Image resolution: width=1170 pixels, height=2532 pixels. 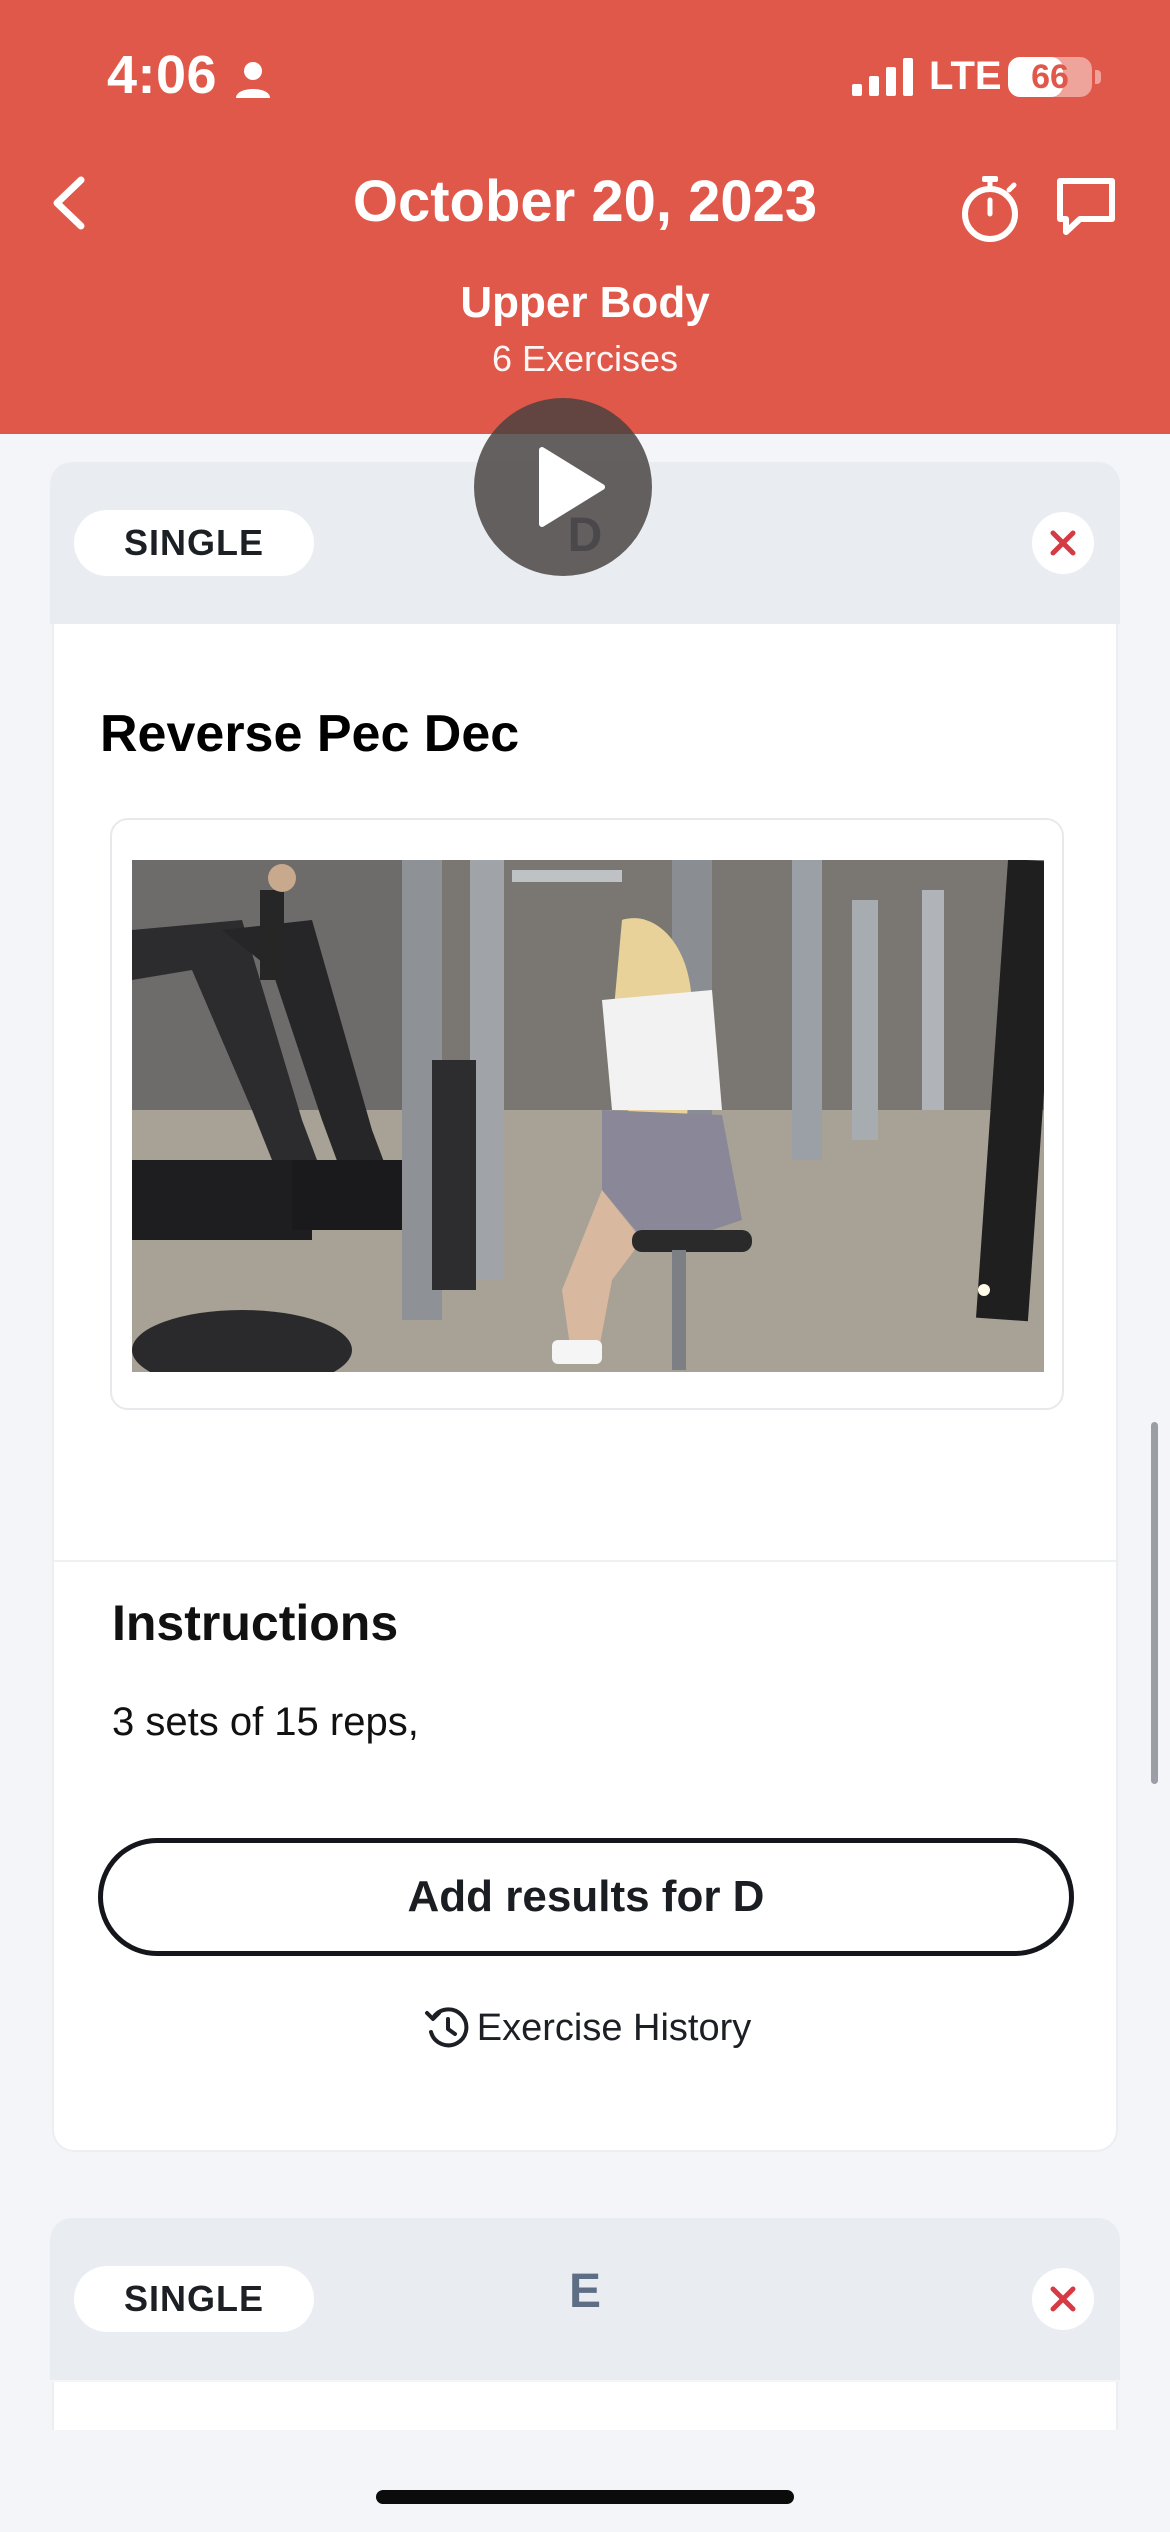 What do you see at coordinates (585, 2406) in the screenshot?
I see `exercise-card-body` at bounding box center [585, 2406].